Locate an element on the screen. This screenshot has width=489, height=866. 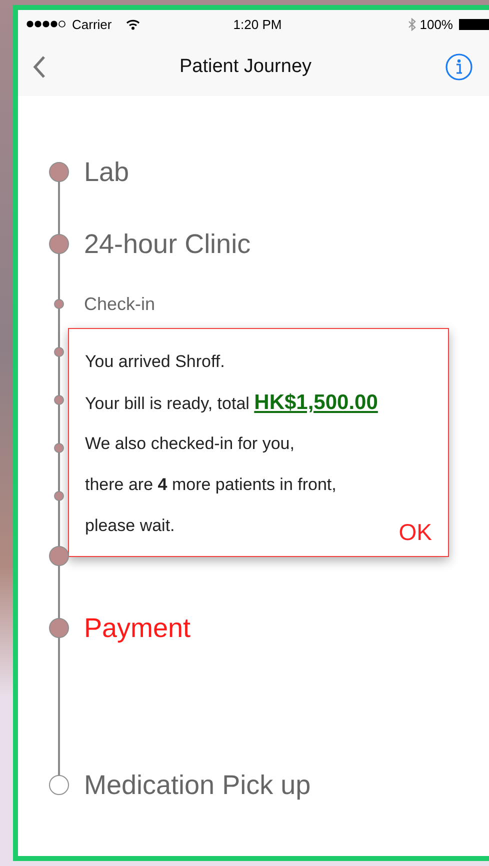
message-text: You arrived Shroff. is located at coordinates (155, 362).